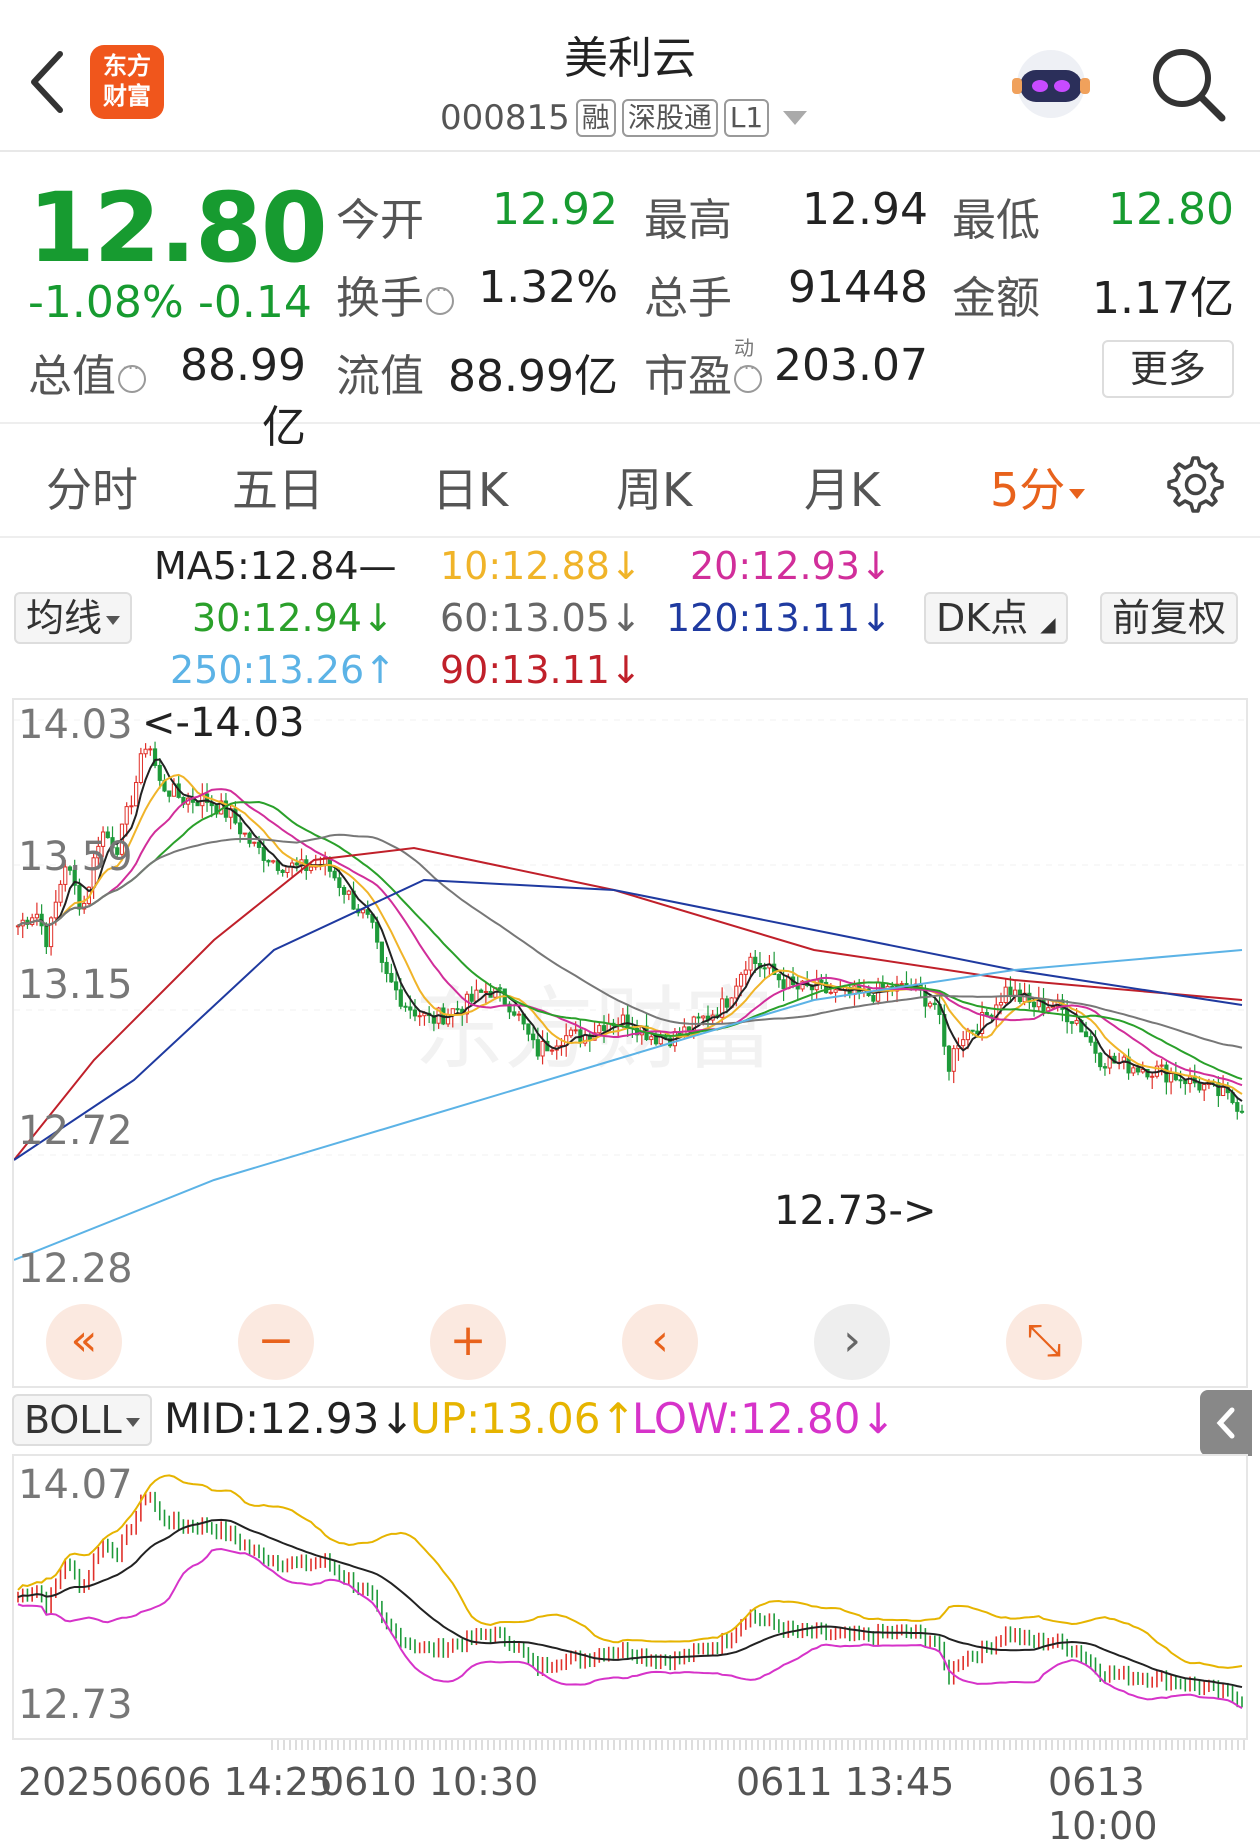 The width and height of the screenshot is (1260, 1843). Describe the element at coordinates (748, 373) in the screenshot. I see `info-icon` at that location.